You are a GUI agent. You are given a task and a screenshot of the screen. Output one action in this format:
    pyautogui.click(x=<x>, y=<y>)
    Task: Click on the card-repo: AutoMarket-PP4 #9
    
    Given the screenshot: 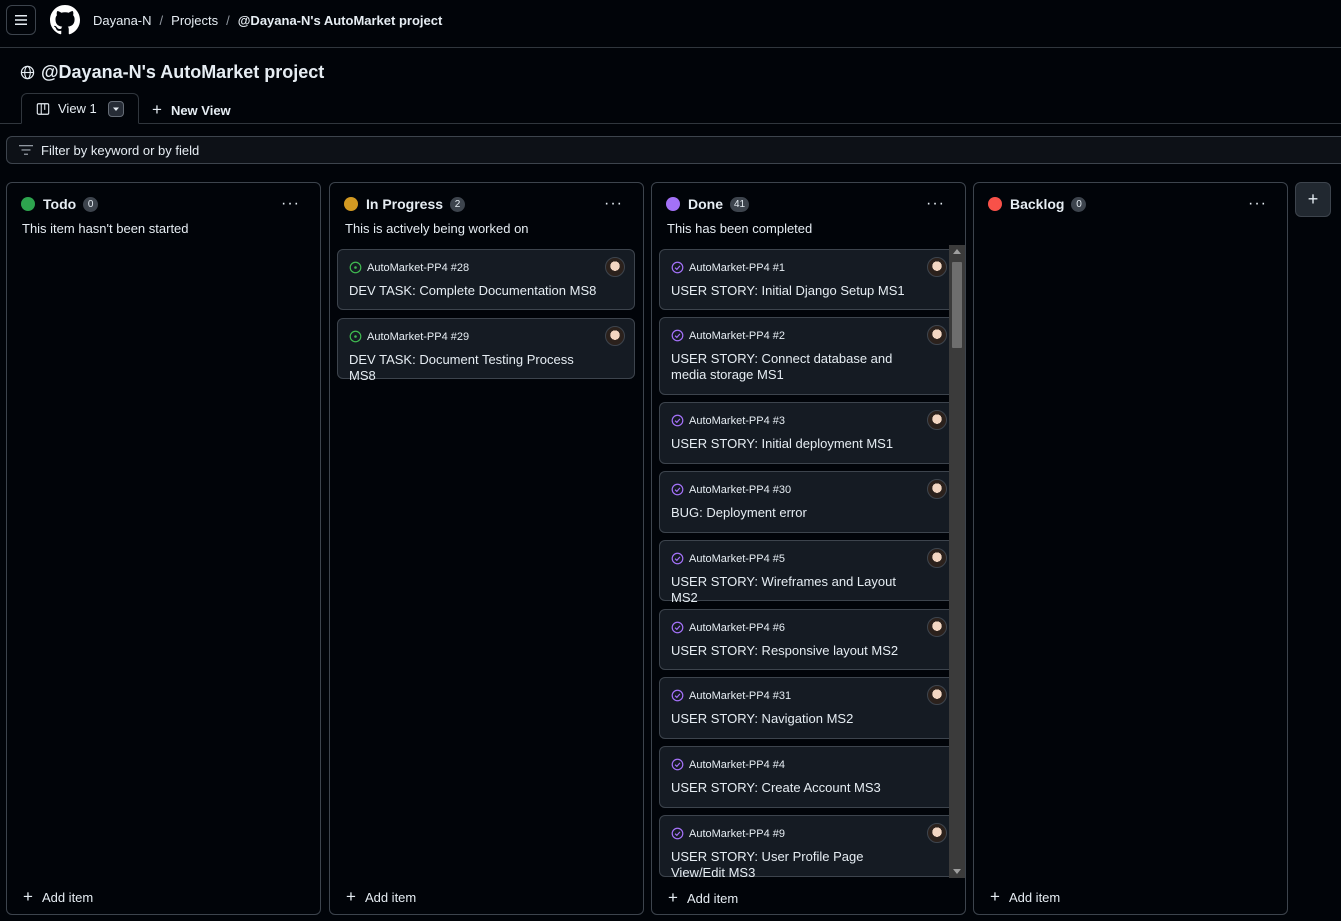 What is the action you would take?
    pyautogui.click(x=728, y=833)
    